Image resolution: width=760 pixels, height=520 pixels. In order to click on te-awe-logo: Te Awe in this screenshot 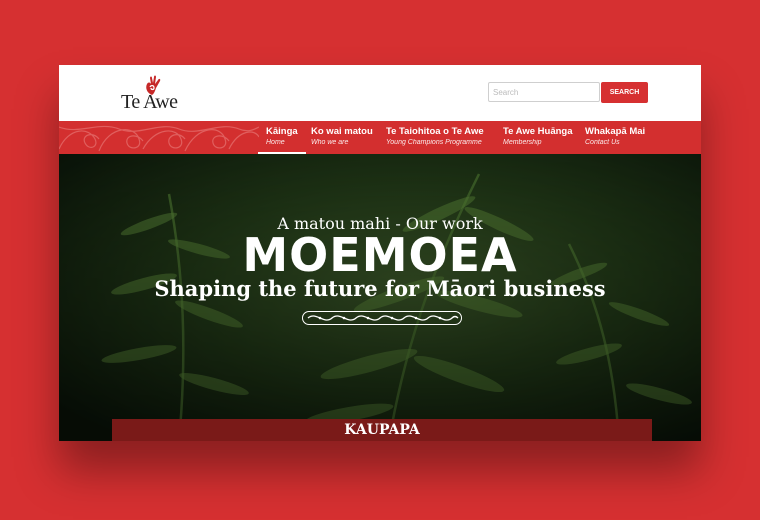, I will do `click(156, 94)`.